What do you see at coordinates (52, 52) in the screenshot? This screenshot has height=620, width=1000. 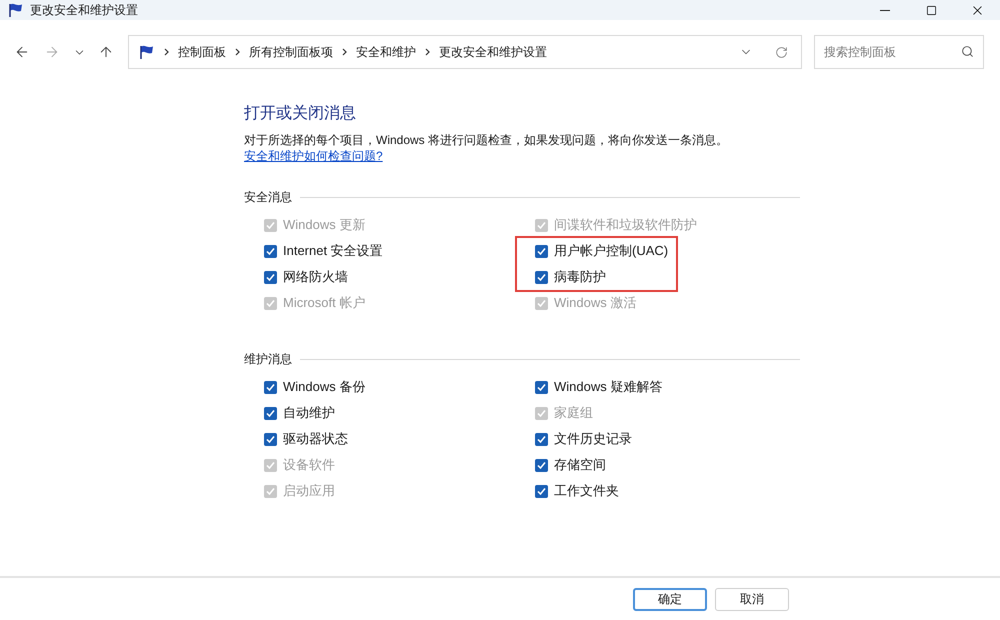 I see `forward-arrow-icon` at bounding box center [52, 52].